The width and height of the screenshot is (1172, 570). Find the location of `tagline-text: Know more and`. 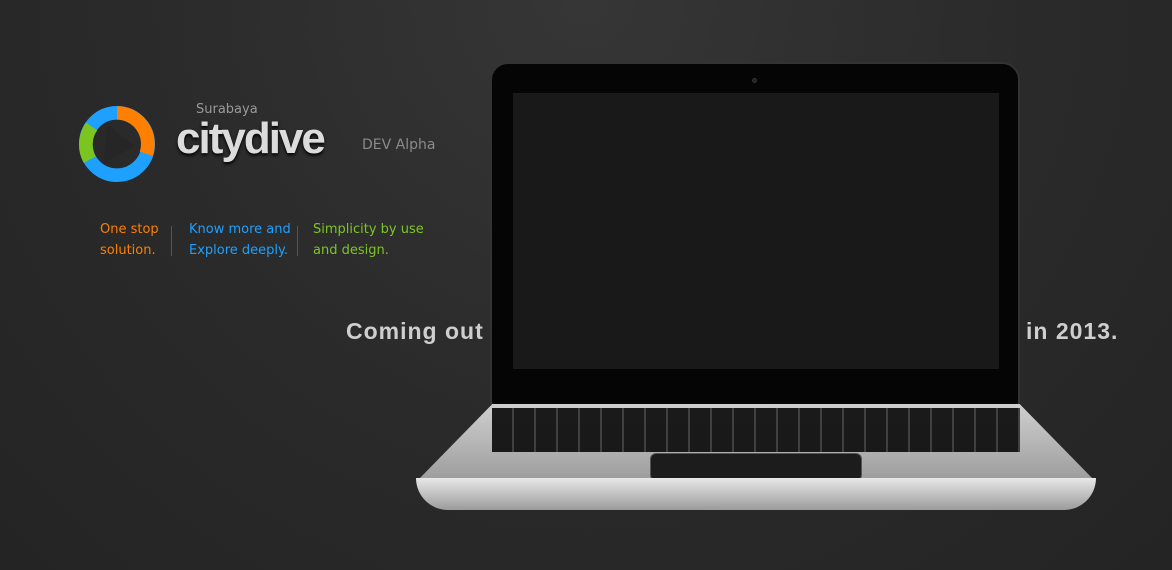

tagline-text: Know more and is located at coordinates (240, 229).